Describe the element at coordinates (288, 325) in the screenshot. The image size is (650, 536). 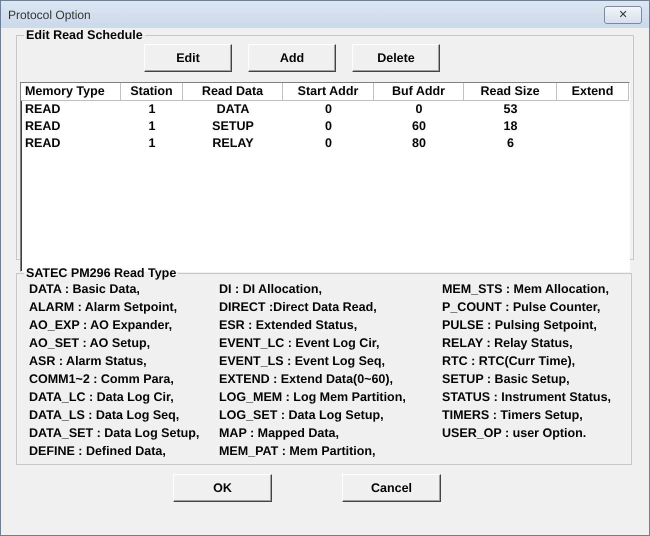
I see `read-type-text: ESR : Extended Status,` at that location.